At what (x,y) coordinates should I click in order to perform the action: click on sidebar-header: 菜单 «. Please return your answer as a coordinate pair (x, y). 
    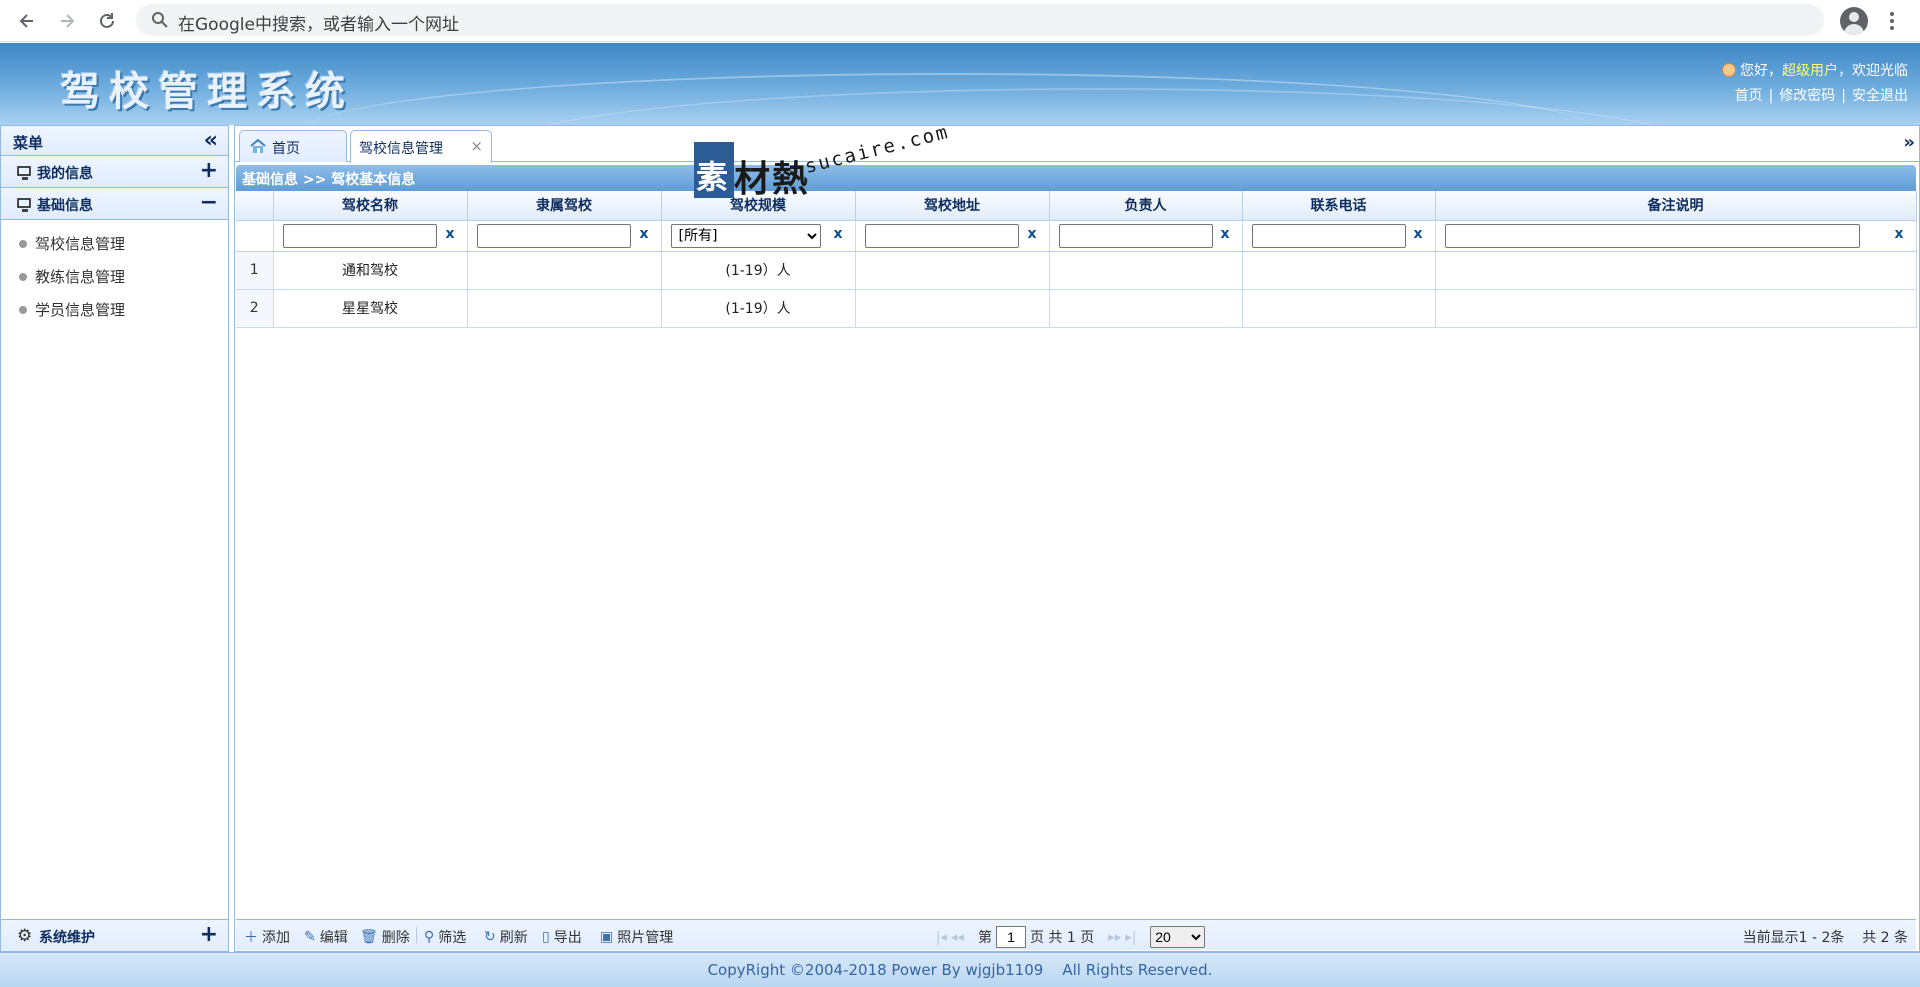
    Looking at the image, I should click on (114, 141).